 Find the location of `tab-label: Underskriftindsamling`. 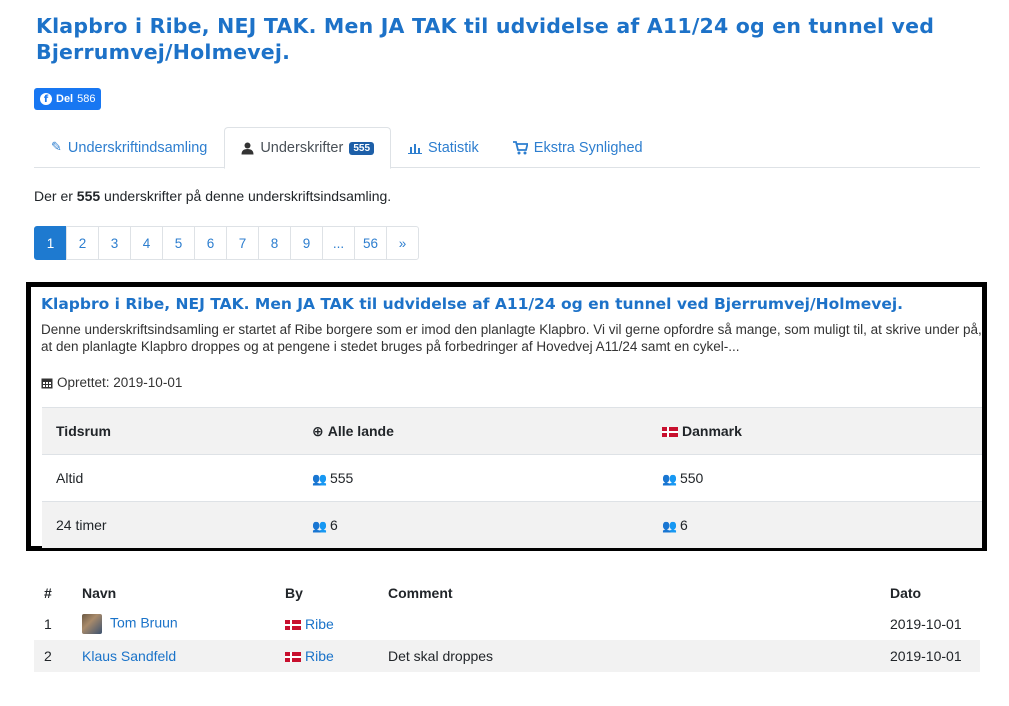

tab-label: Underskriftindsamling is located at coordinates (137, 147).